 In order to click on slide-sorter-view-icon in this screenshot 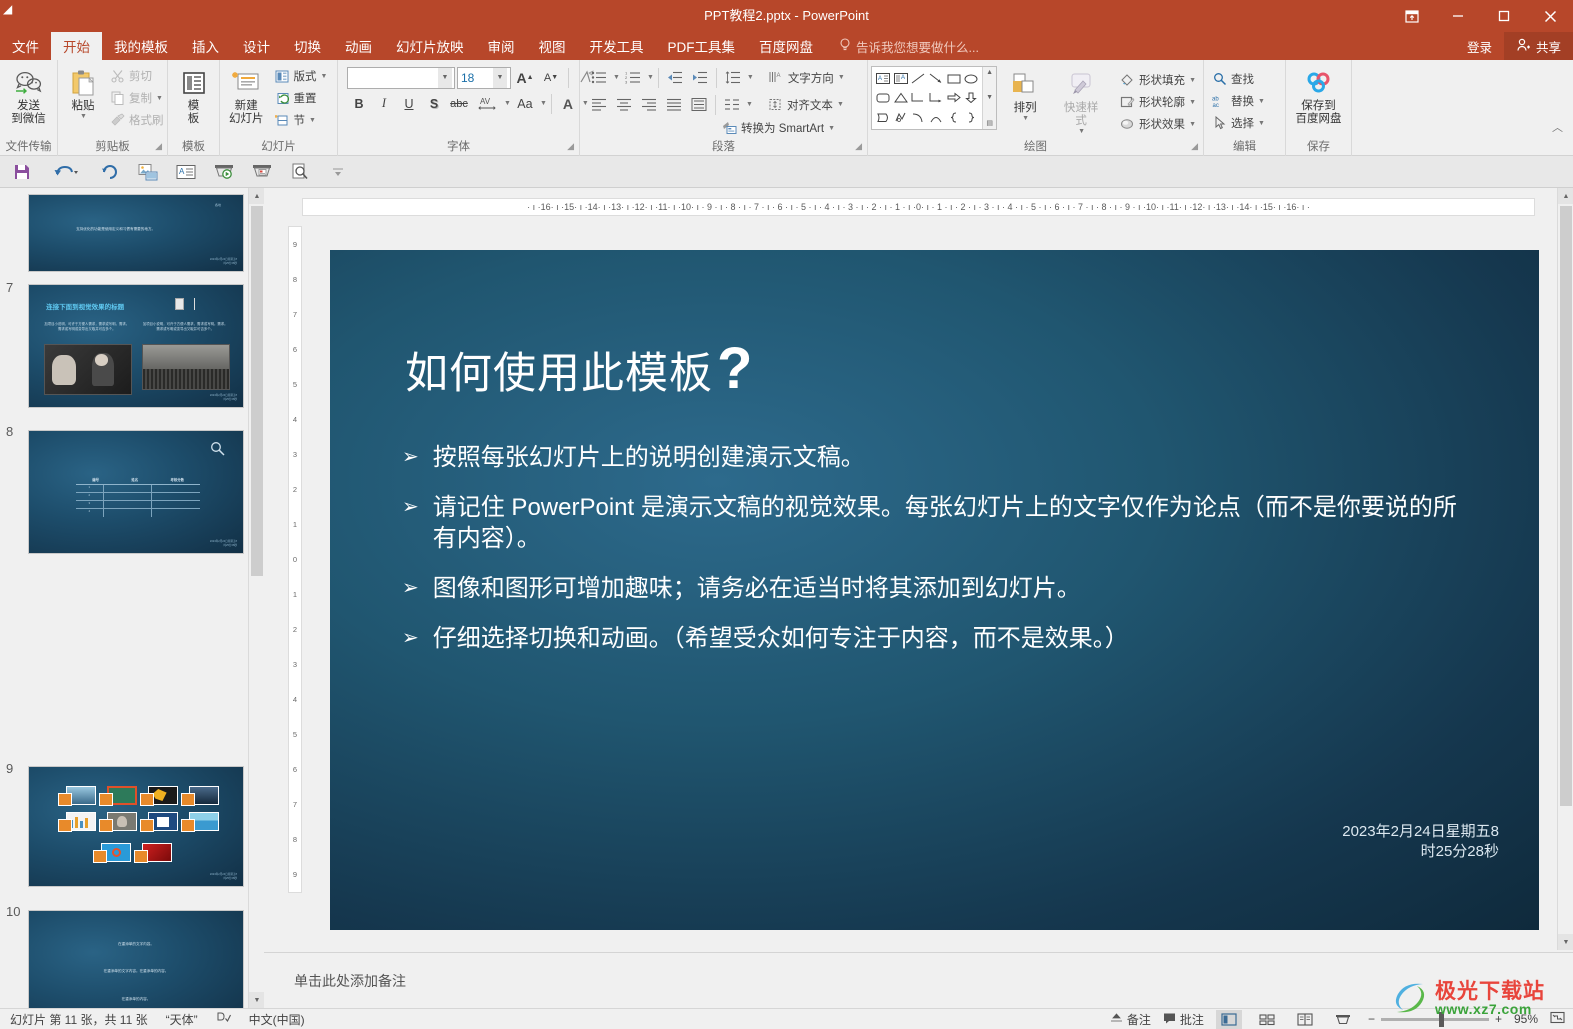, I will do `click(1267, 1019)`.